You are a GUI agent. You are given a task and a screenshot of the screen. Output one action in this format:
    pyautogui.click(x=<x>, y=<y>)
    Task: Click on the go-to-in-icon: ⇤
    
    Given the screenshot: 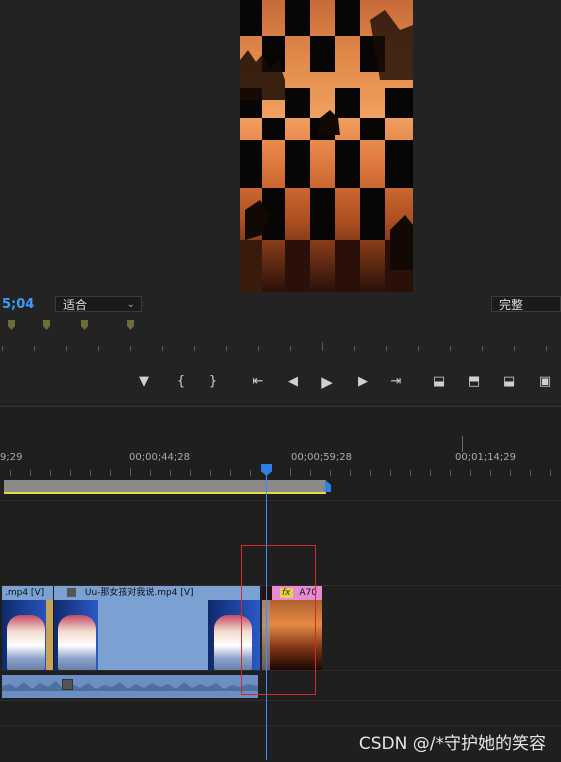 What is the action you would take?
    pyautogui.click(x=258, y=381)
    